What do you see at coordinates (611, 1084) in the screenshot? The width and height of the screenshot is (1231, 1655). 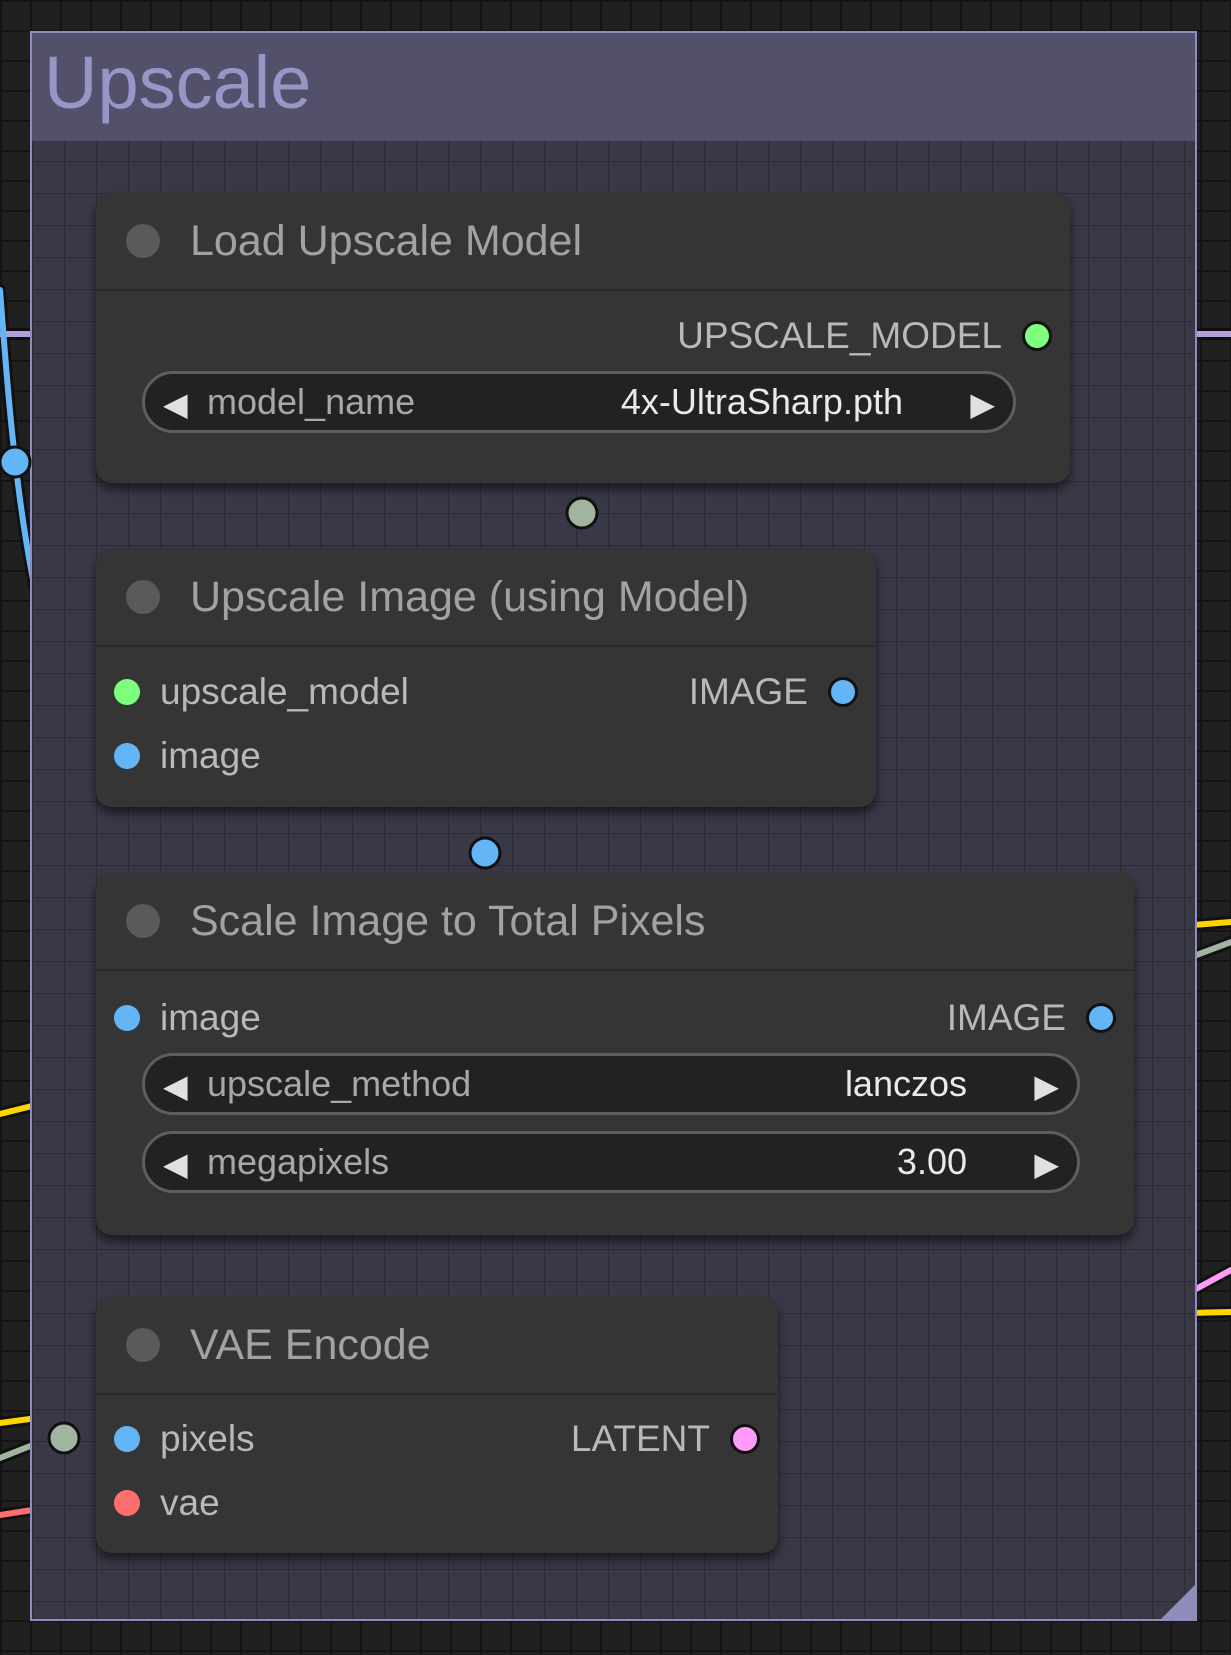 I see `upscale-method-combo: ◀ upscale_method lanczos ▶` at bounding box center [611, 1084].